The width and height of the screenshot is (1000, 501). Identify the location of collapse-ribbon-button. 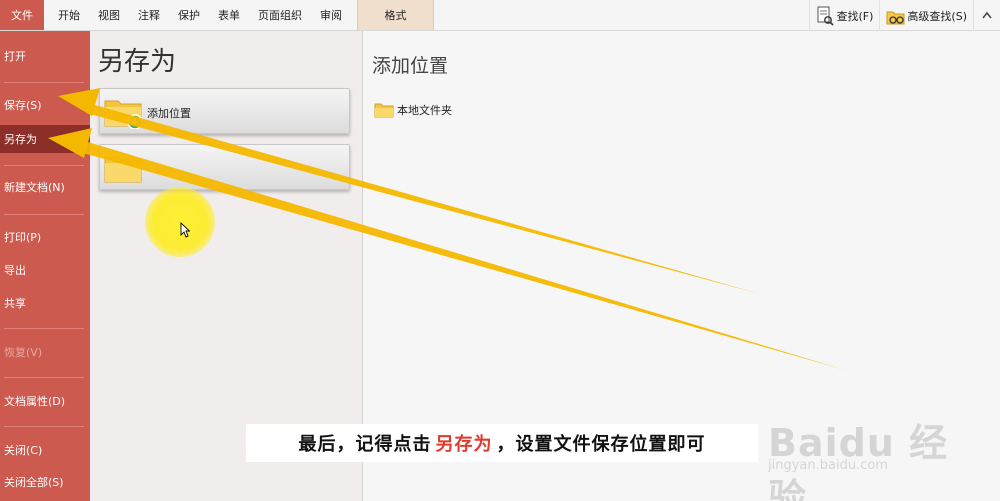
(986, 15).